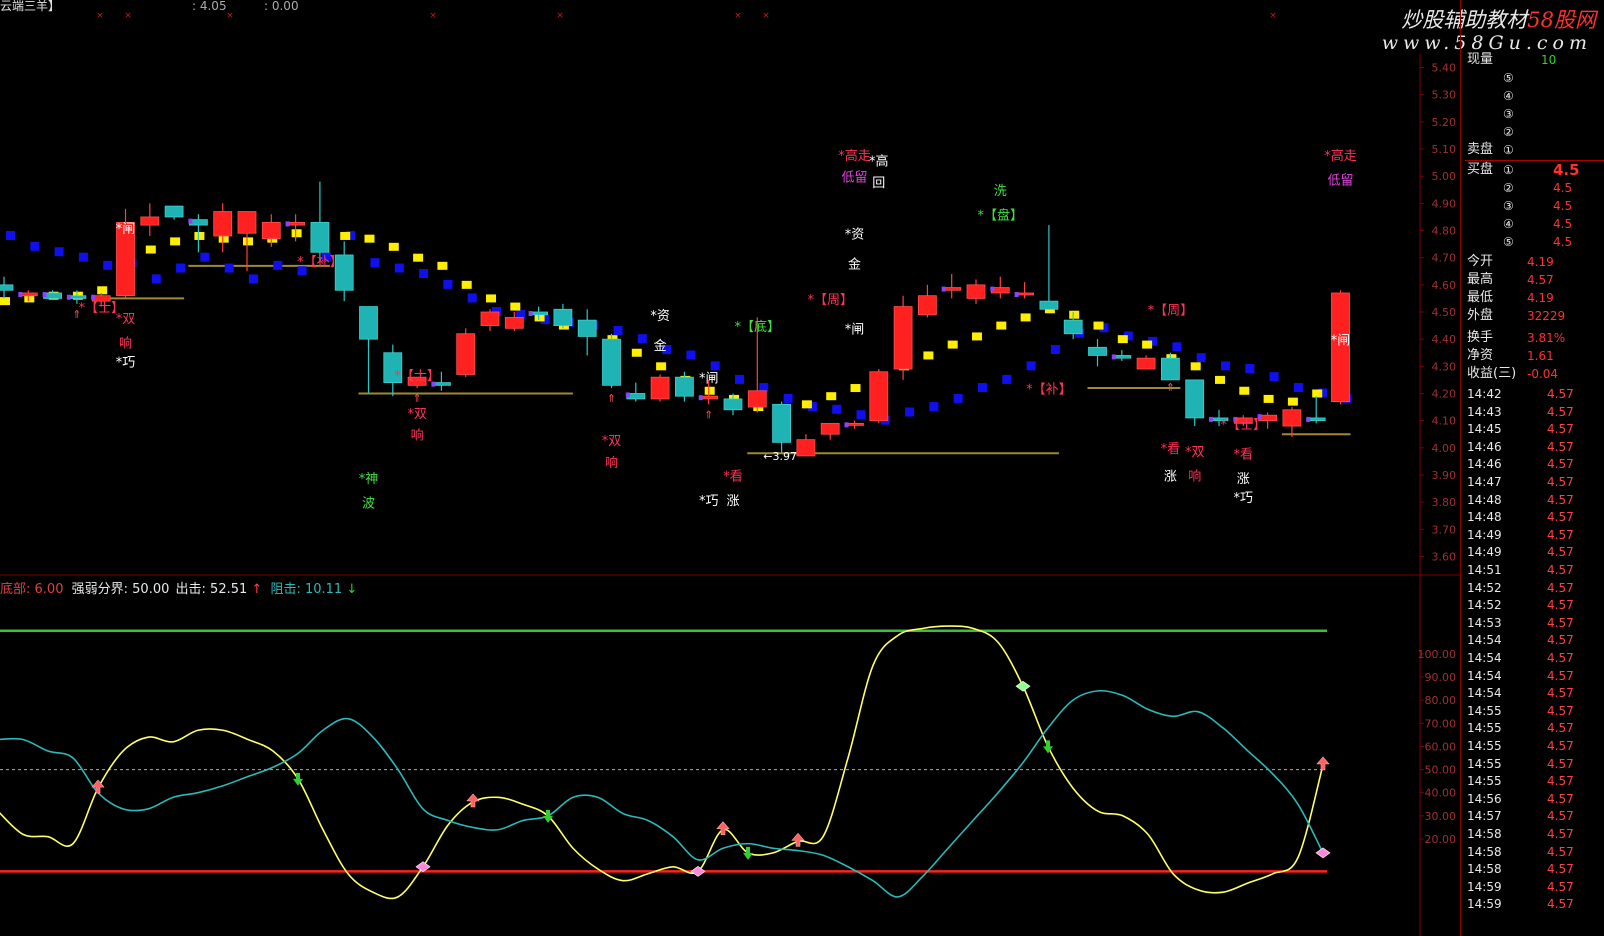  What do you see at coordinates (1508, 242) in the screenshot?
I see `buy-level-label: ⑤` at bounding box center [1508, 242].